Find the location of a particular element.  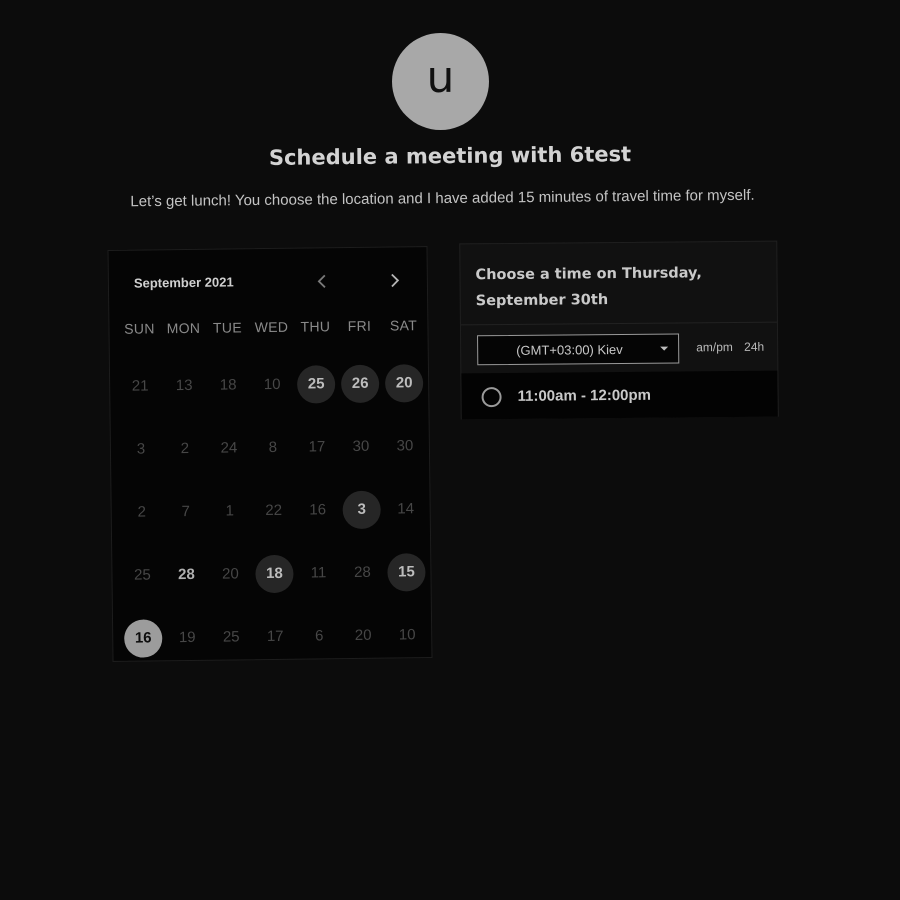

day-cell: 22 is located at coordinates (273, 511).